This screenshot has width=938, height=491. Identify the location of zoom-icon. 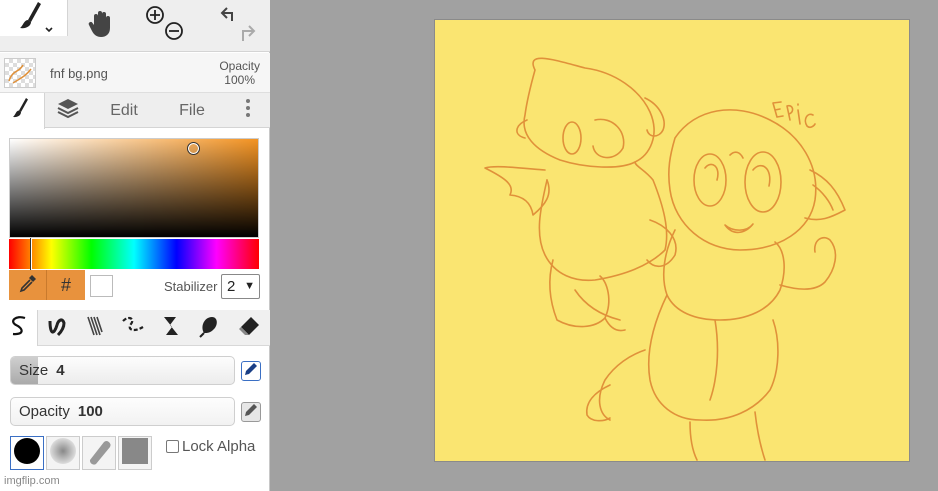
(167, 26).